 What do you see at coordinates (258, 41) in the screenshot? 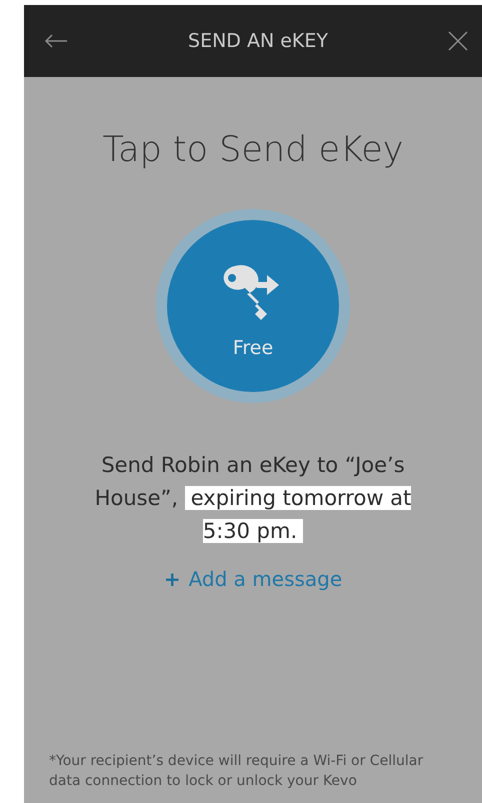
I see `screen-title: SEND AN eKEY` at bounding box center [258, 41].